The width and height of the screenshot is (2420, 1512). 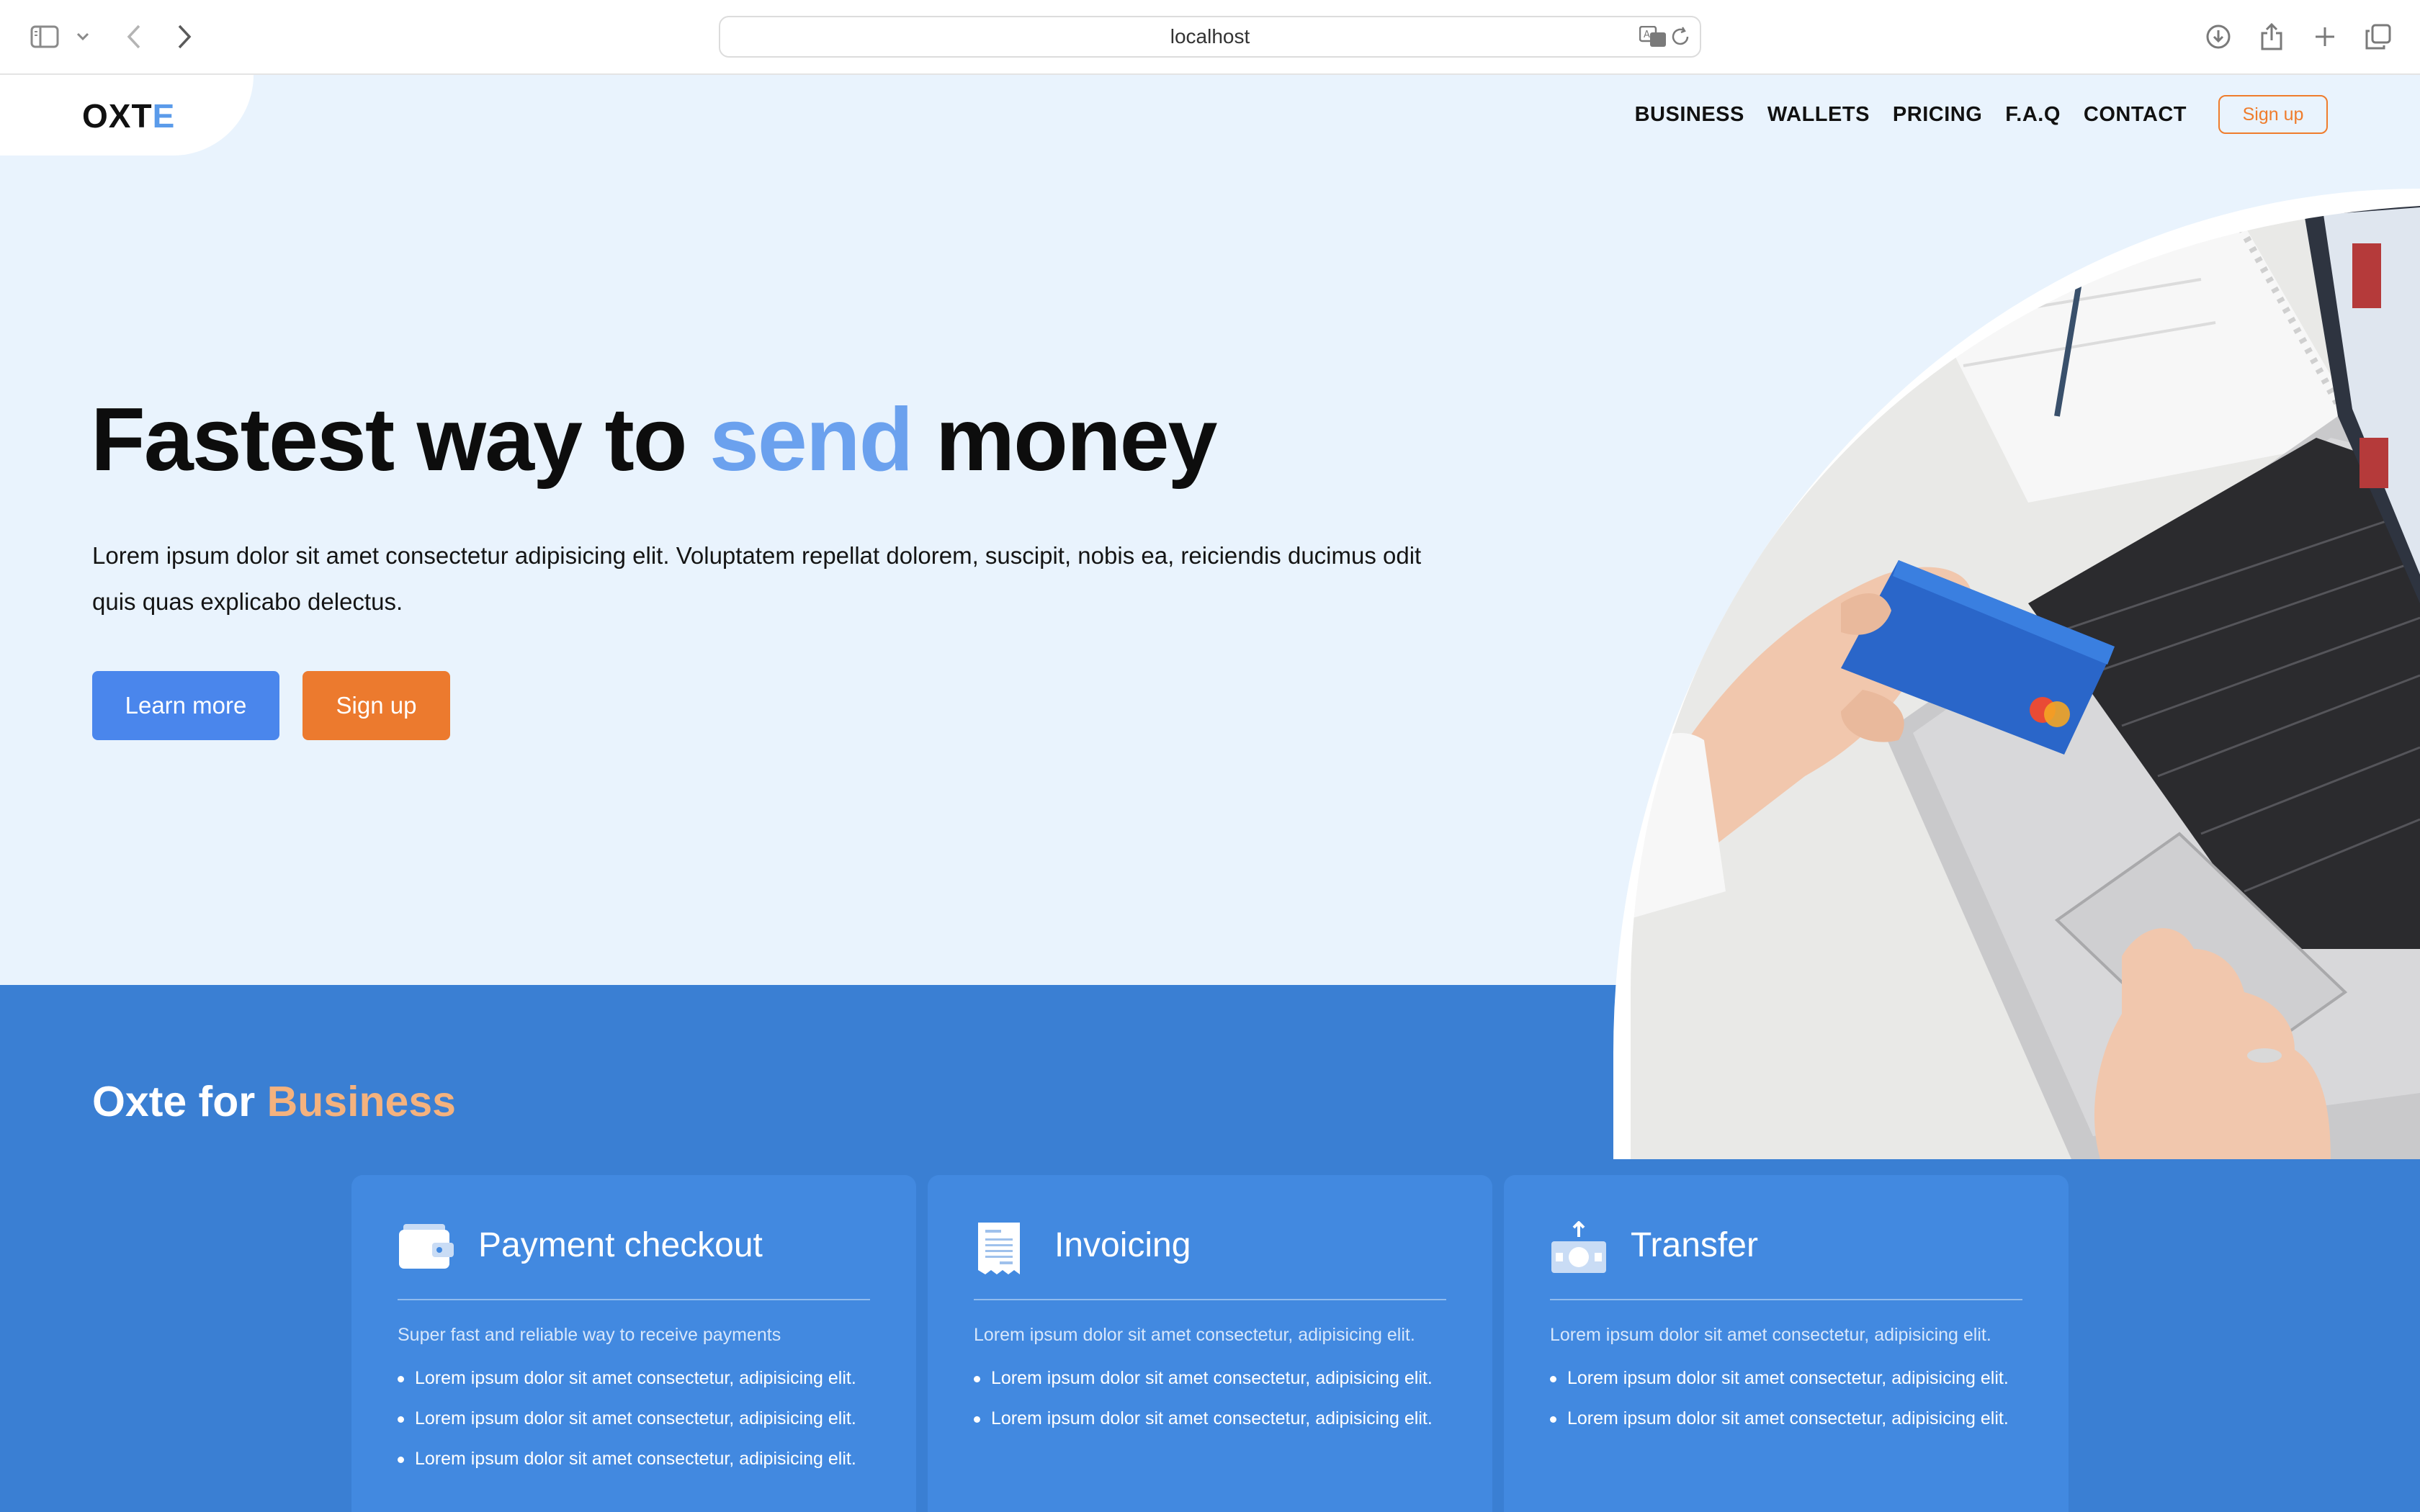 What do you see at coordinates (1653, 37) in the screenshot?
I see `translate-icon: A` at bounding box center [1653, 37].